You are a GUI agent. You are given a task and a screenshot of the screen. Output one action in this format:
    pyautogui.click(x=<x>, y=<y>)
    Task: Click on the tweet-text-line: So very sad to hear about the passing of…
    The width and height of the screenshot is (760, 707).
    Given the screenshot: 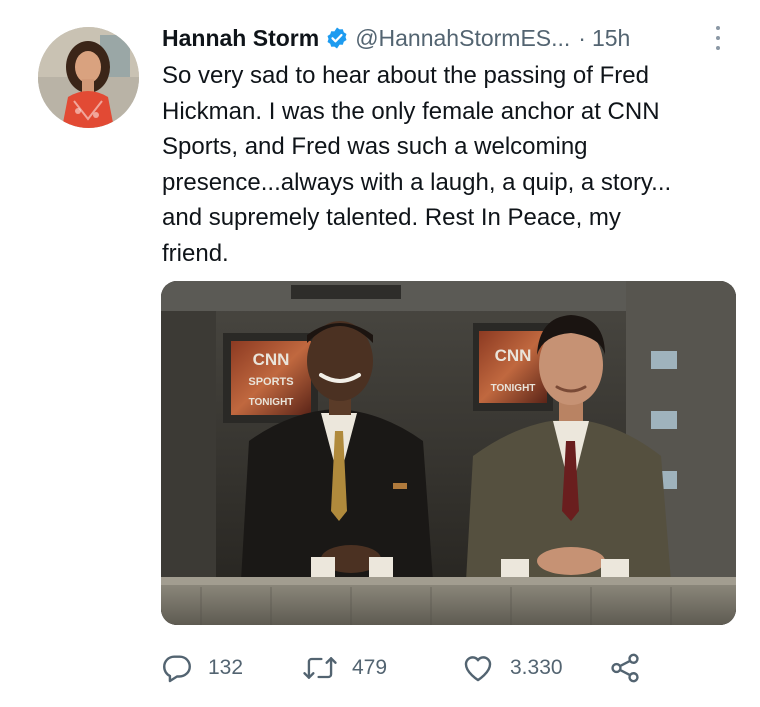 What is the action you would take?
    pyautogui.click(x=405, y=75)
    